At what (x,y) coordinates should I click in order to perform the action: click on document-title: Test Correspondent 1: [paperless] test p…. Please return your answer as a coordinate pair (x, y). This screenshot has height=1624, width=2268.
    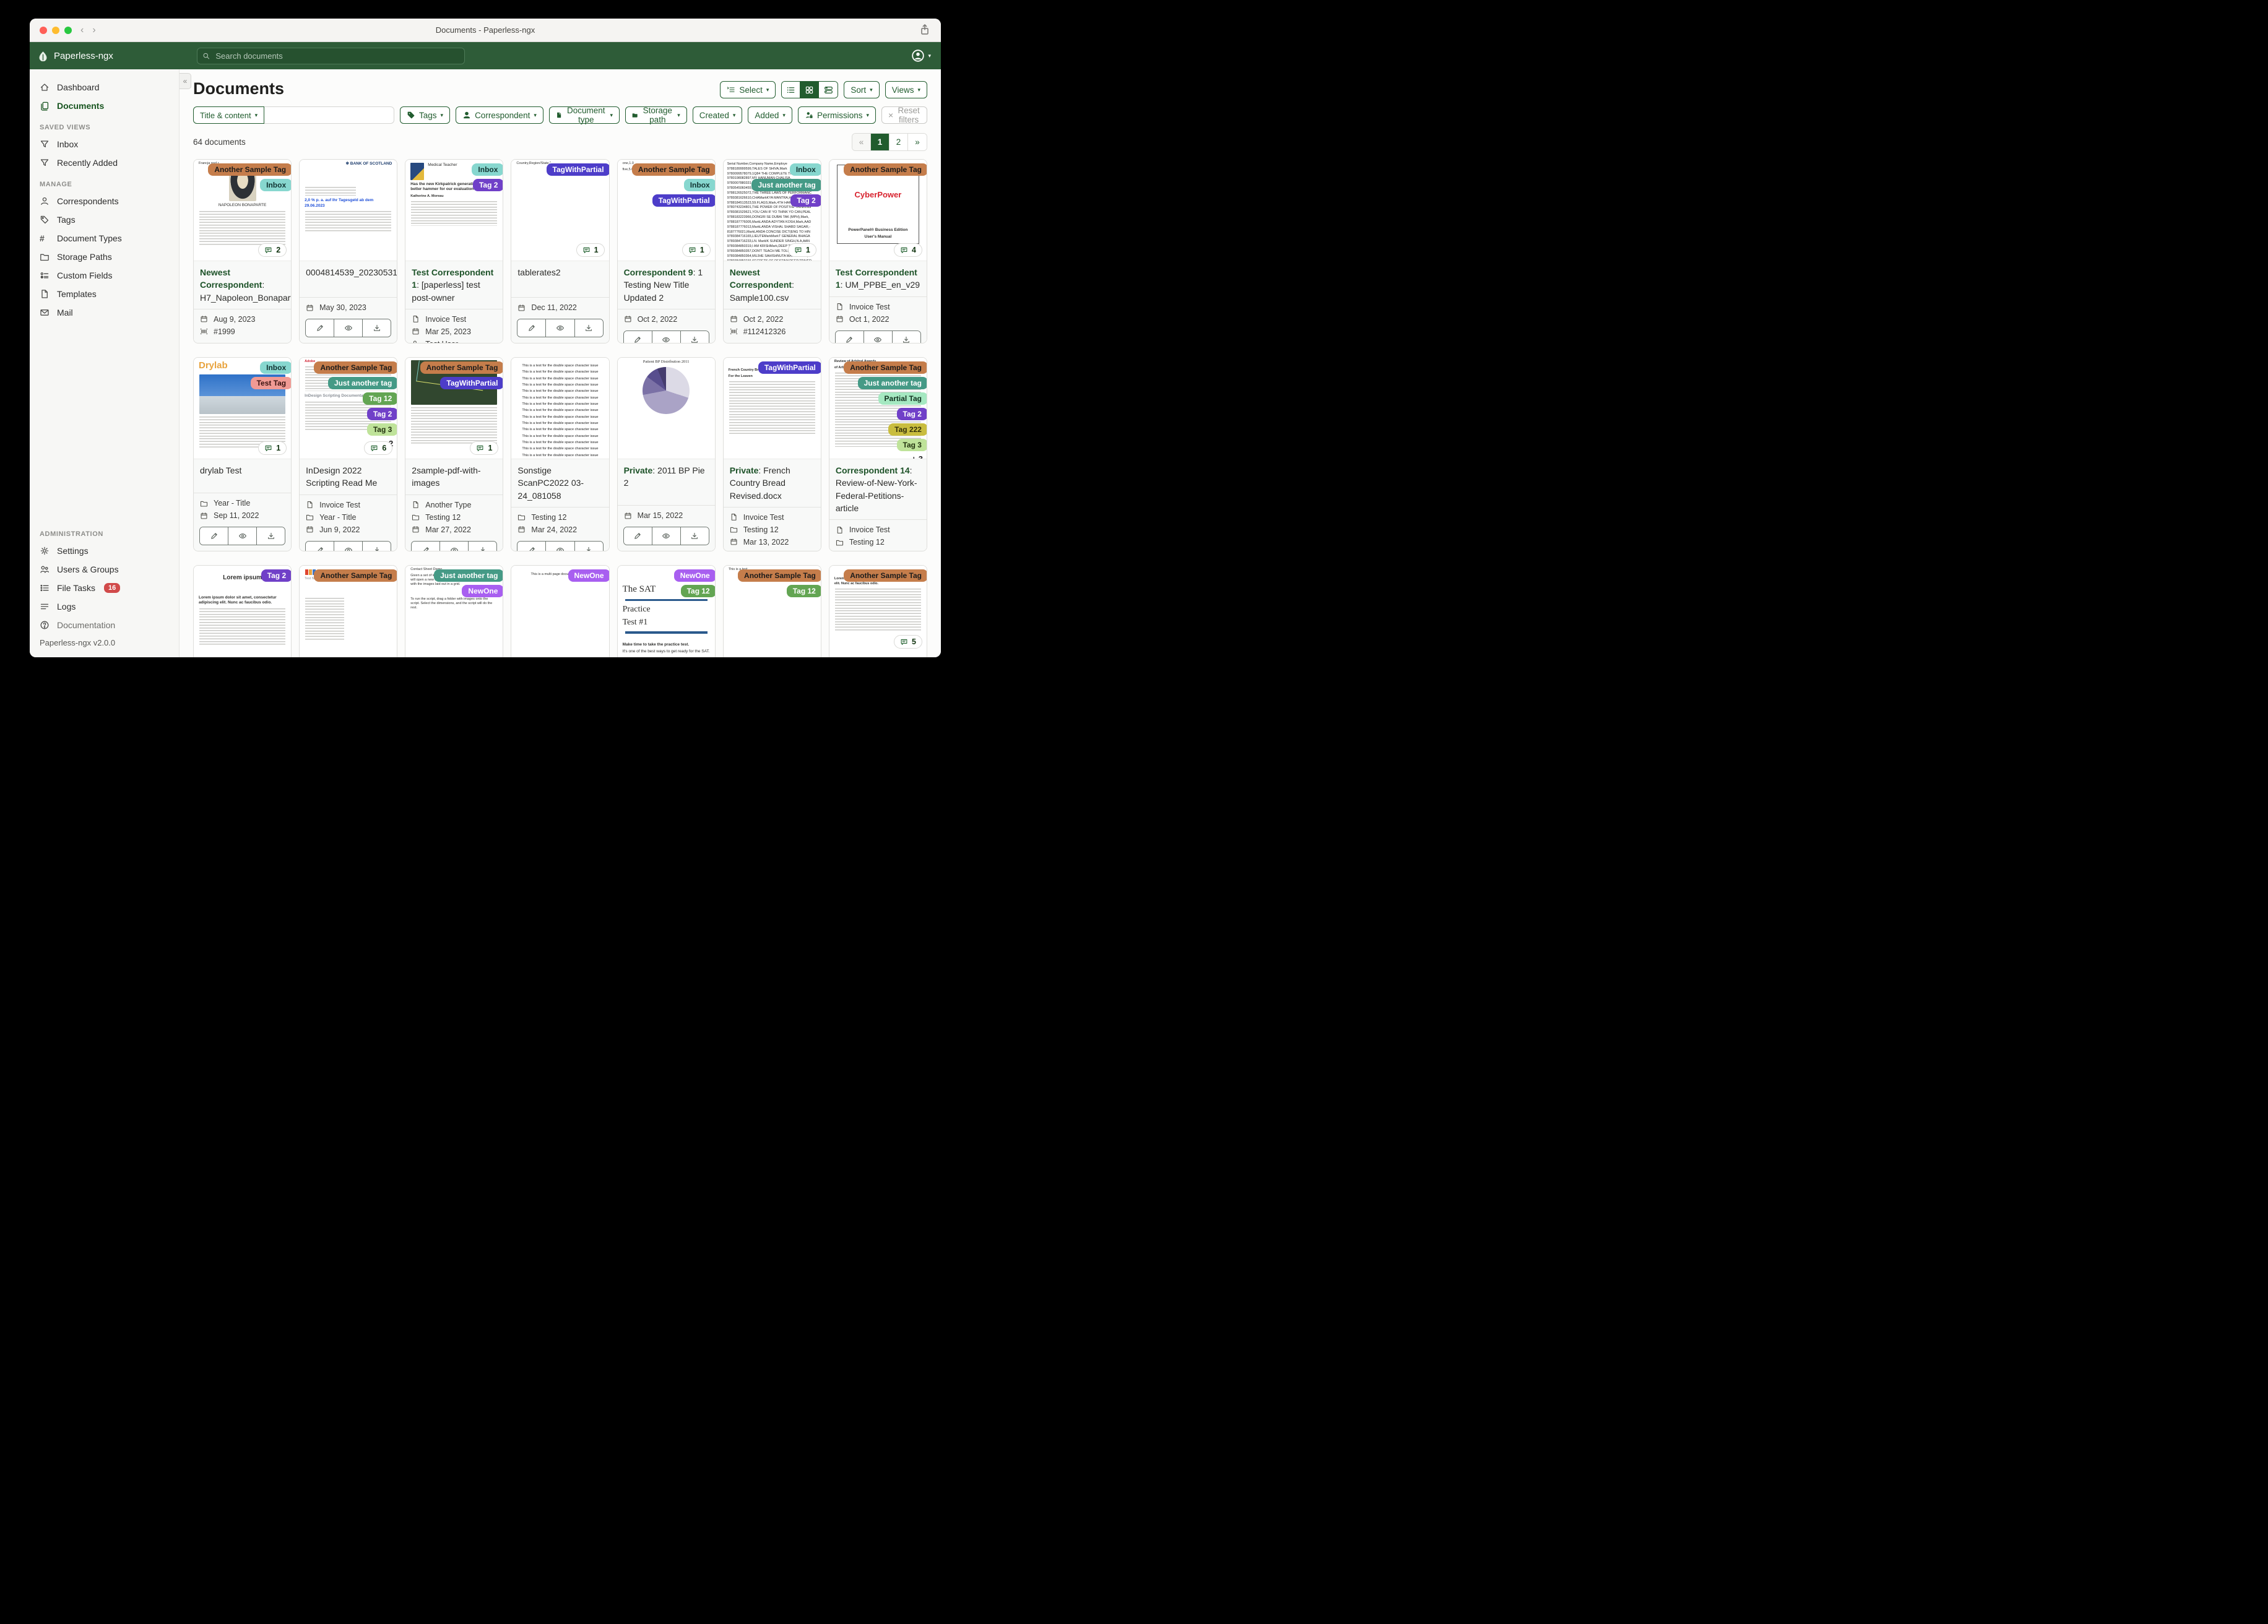
    Looking at the image, I should click on (454, 285).